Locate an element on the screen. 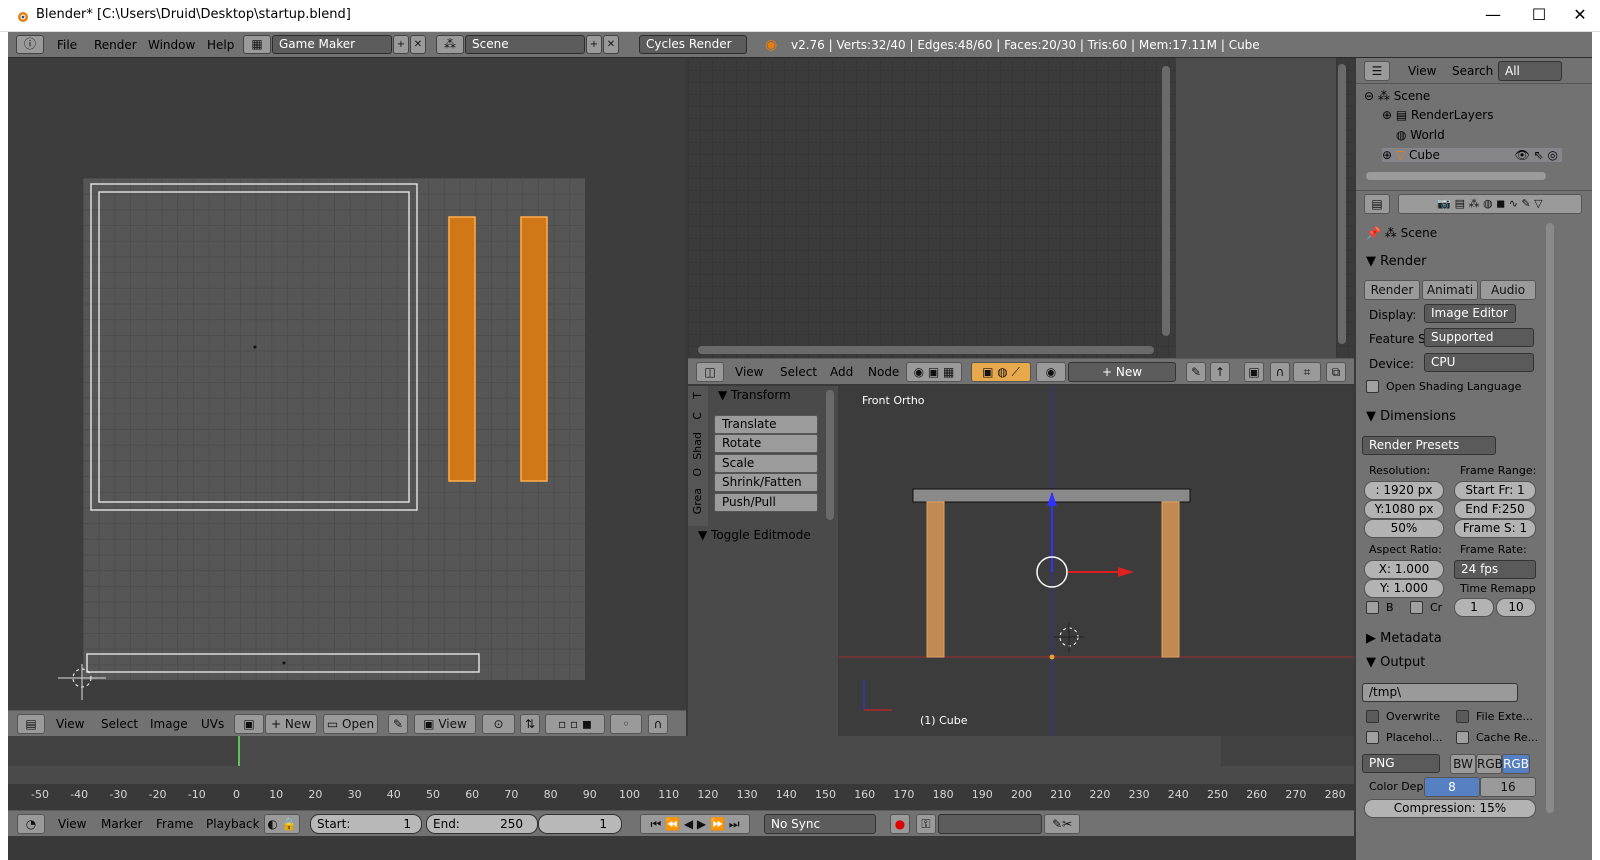  playback-controls: ⏮ ⏪ ◀ ▶ ⏩ ⏭ is located at coordinates (695, 824).